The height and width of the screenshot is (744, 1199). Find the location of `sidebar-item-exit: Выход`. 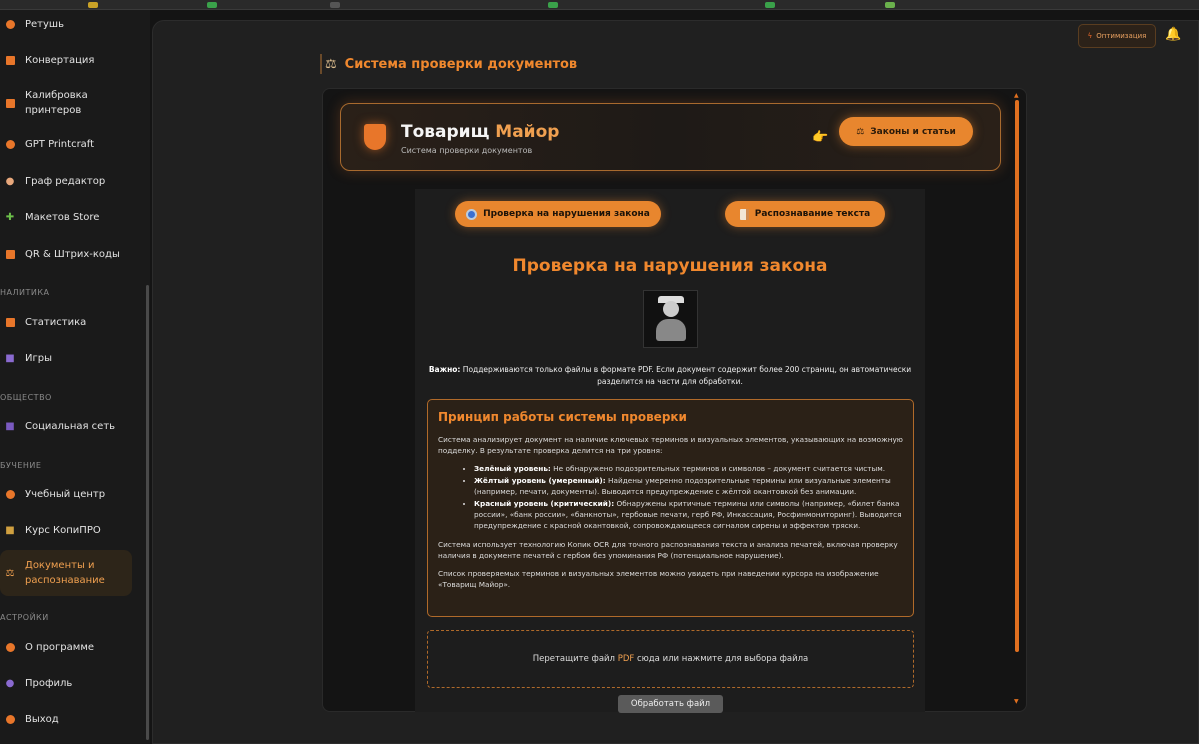

sidebar-item-exit: Выход is located at coordinates (66, 719).